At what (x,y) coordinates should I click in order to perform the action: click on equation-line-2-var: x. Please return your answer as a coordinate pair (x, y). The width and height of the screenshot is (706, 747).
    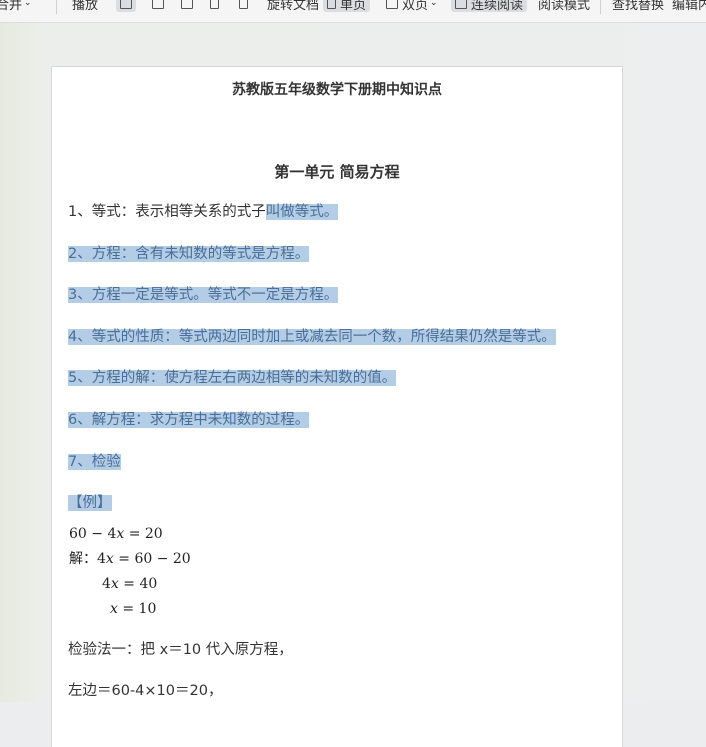
    Looking at the image, I should click on (109, 559).